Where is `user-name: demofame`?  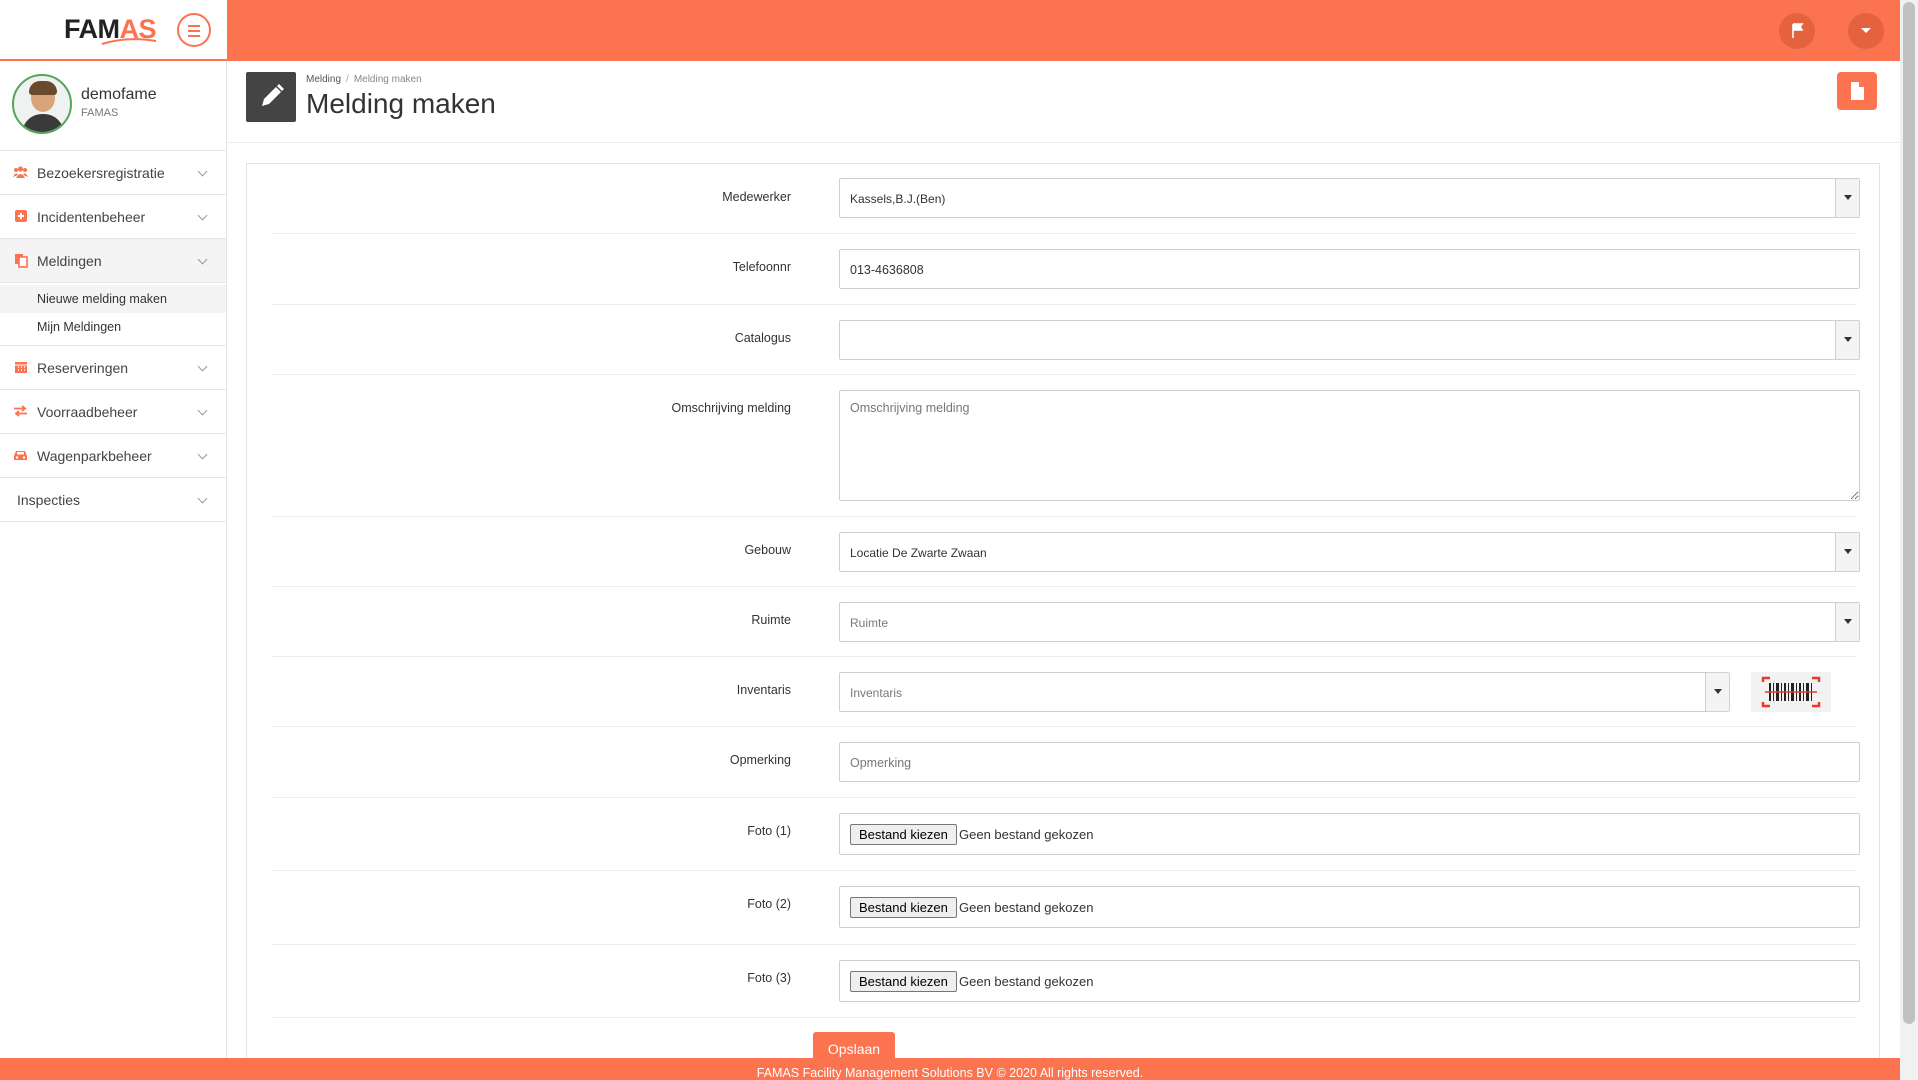 user-name: demofame is located at coordinates (119, 94).